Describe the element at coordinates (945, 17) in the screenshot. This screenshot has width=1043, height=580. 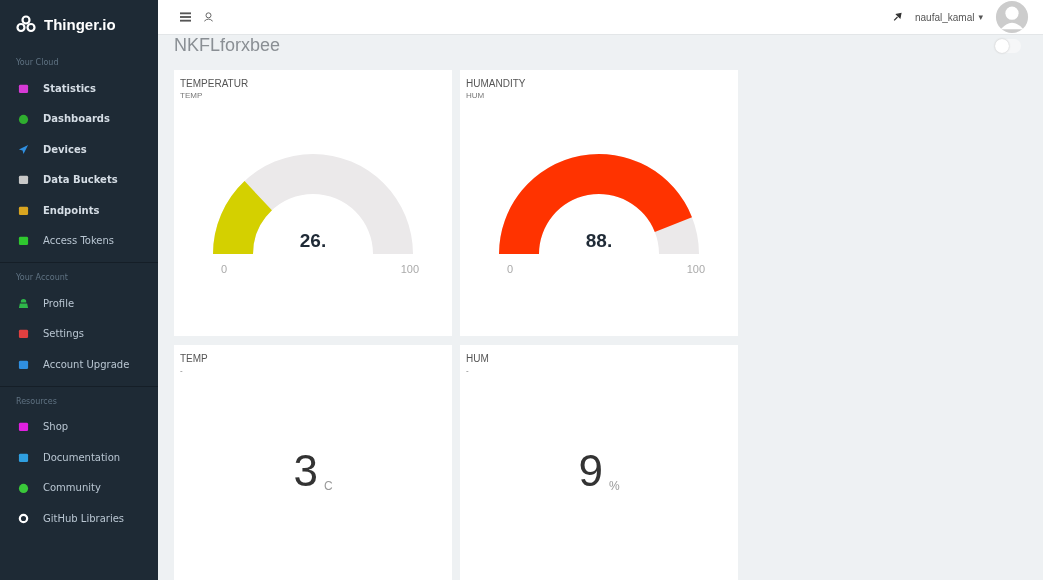
I see `user-menu: naufal_kamal` at that location.